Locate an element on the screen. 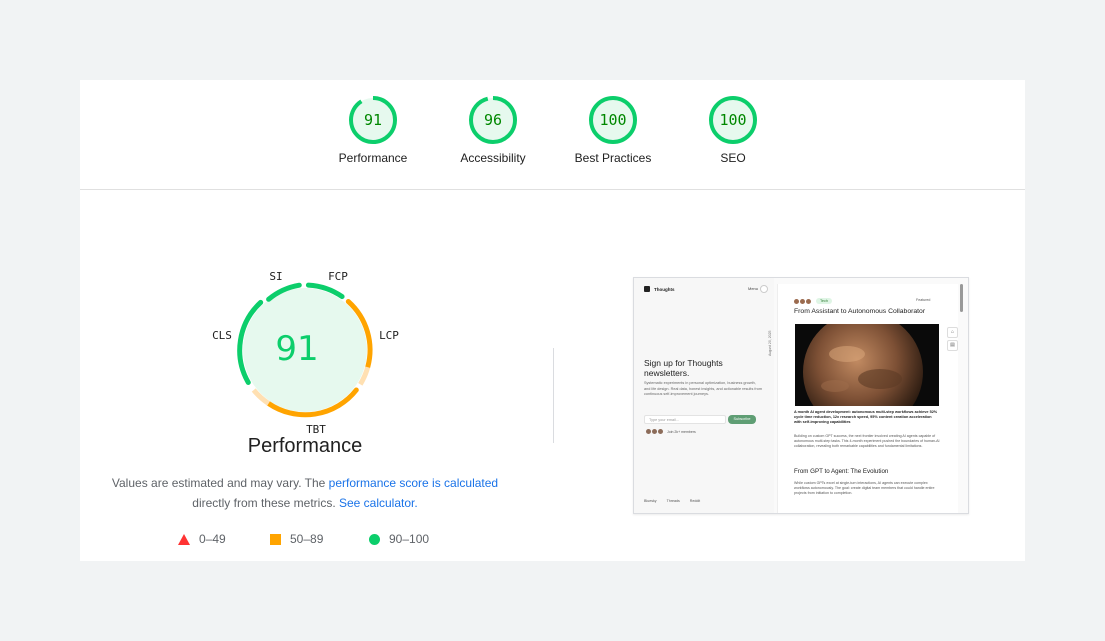 The height and width of the screenshot is (641, 1105). metric-label-tbt: TBT is located at coordinates (316, 429).